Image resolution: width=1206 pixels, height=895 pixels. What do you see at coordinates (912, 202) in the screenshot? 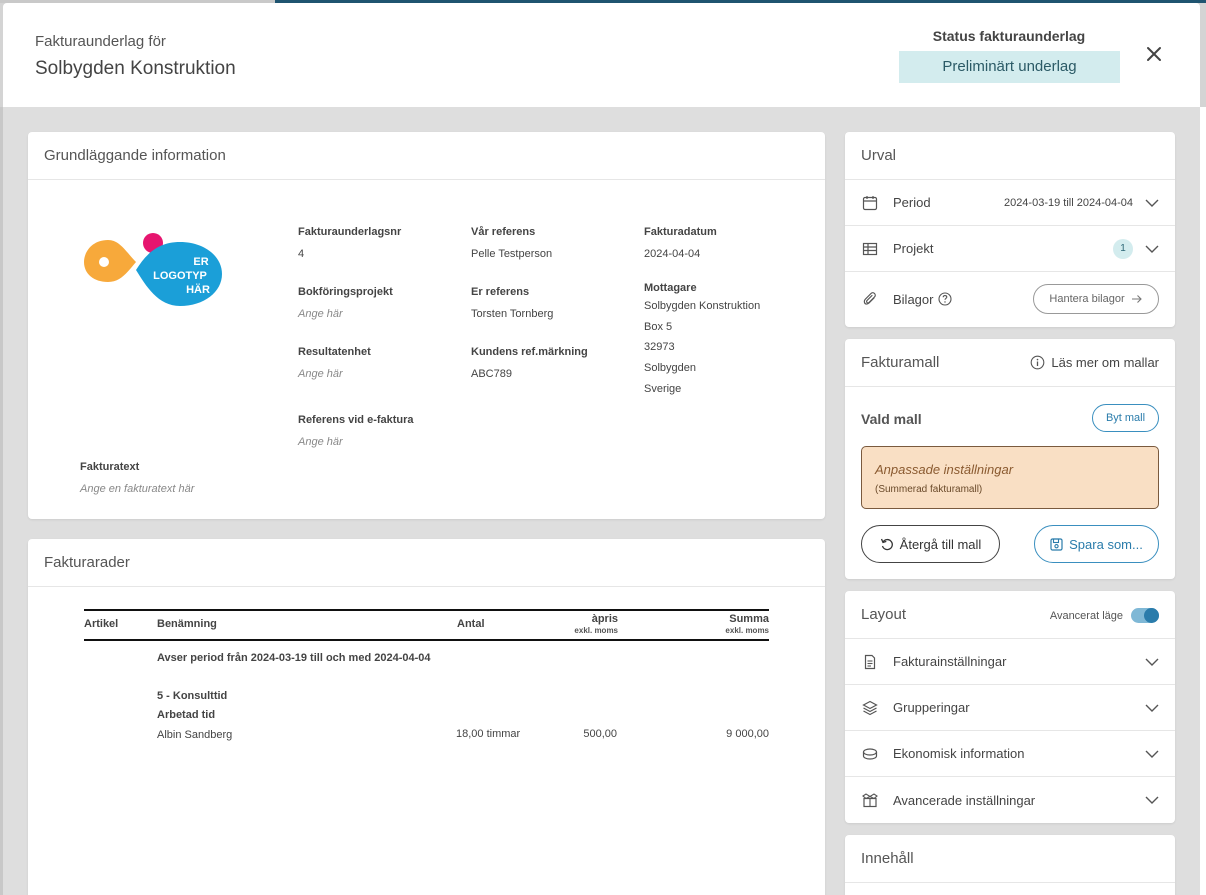
I see `period-label: Period` at bounding box center [912, 202].